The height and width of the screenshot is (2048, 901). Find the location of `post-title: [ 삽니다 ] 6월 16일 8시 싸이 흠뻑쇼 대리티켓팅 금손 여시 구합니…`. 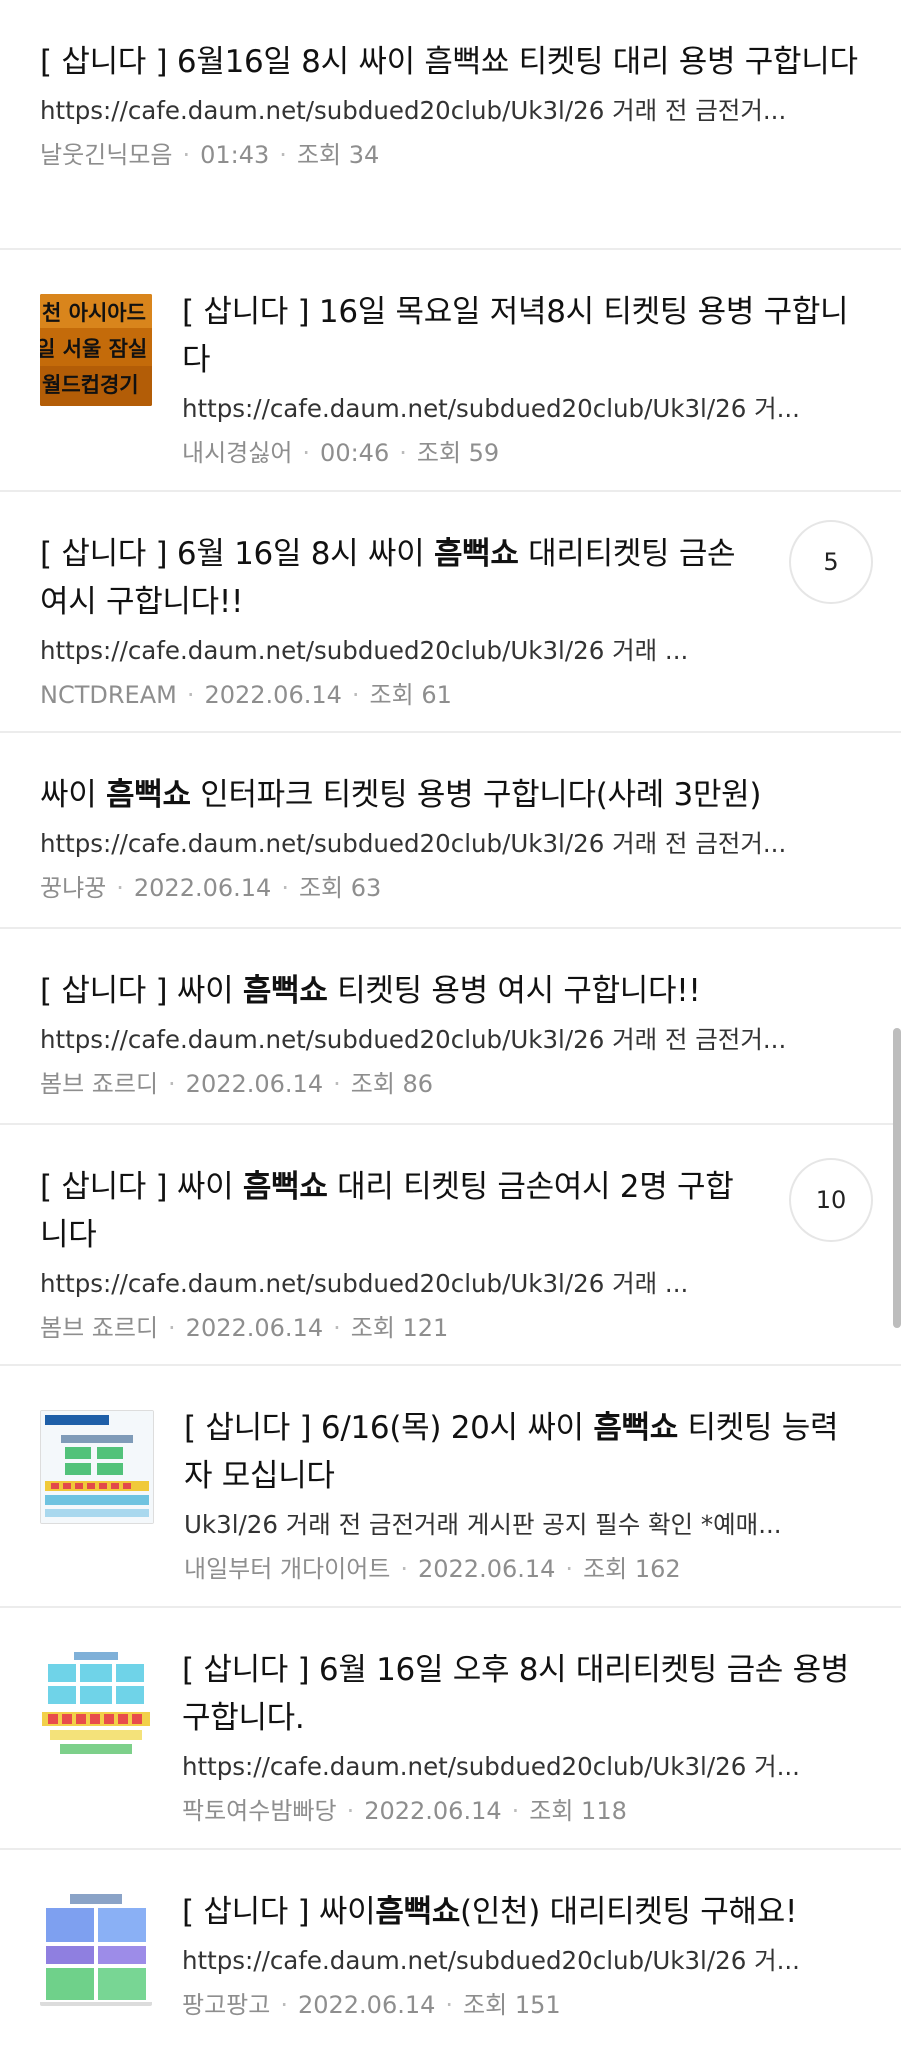

post-title: [ 삽니다 ] 6월 16일 8시 싸이 흠뻑쇼 대리티켓팅 금손 여시 구합니… is located at coordinates (400, 578).